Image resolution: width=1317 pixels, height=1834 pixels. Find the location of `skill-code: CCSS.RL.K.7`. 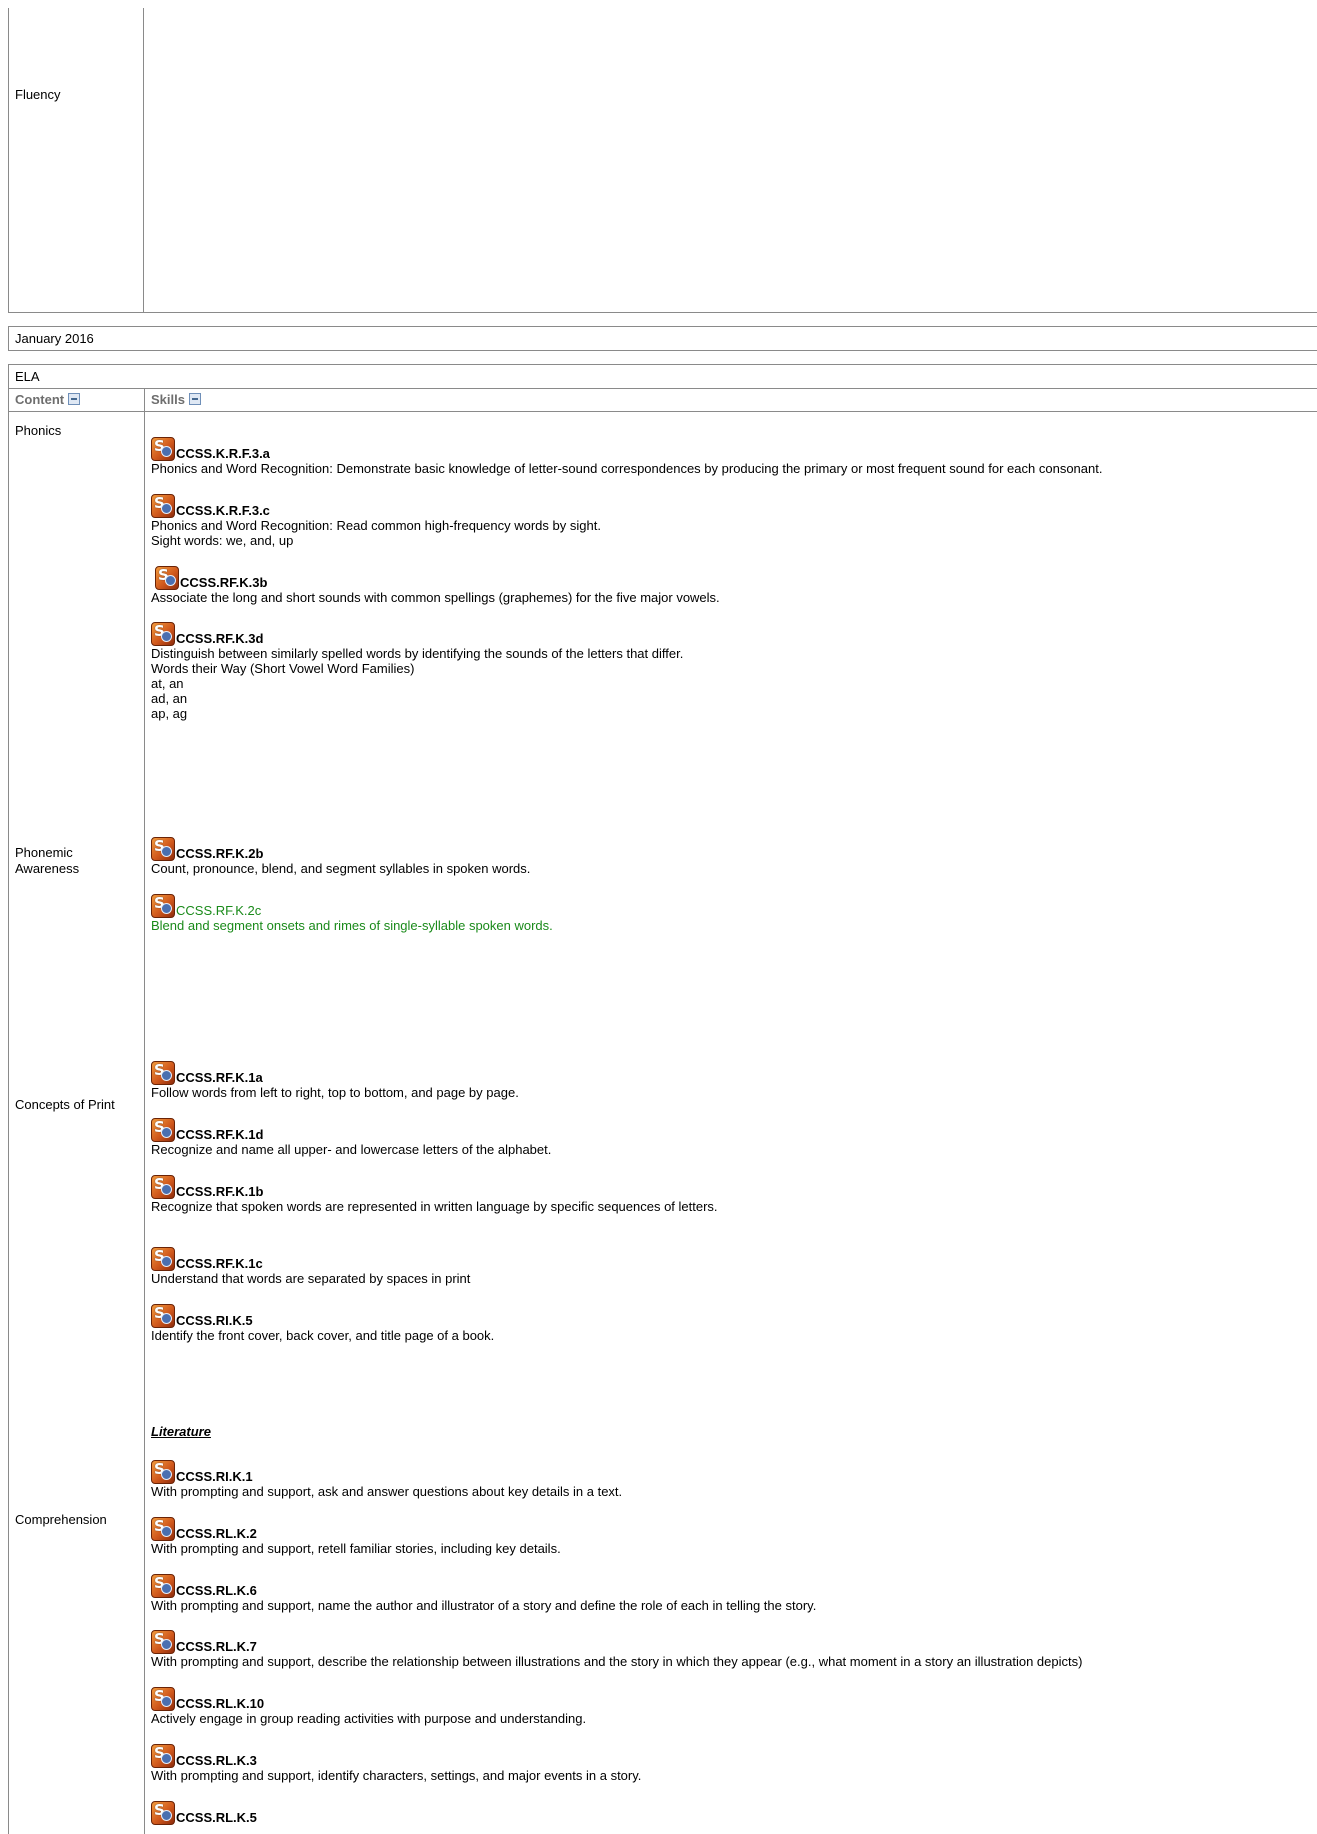

skill-code: CCSS.RL.K.7 is located at coordinates (216, 1647).